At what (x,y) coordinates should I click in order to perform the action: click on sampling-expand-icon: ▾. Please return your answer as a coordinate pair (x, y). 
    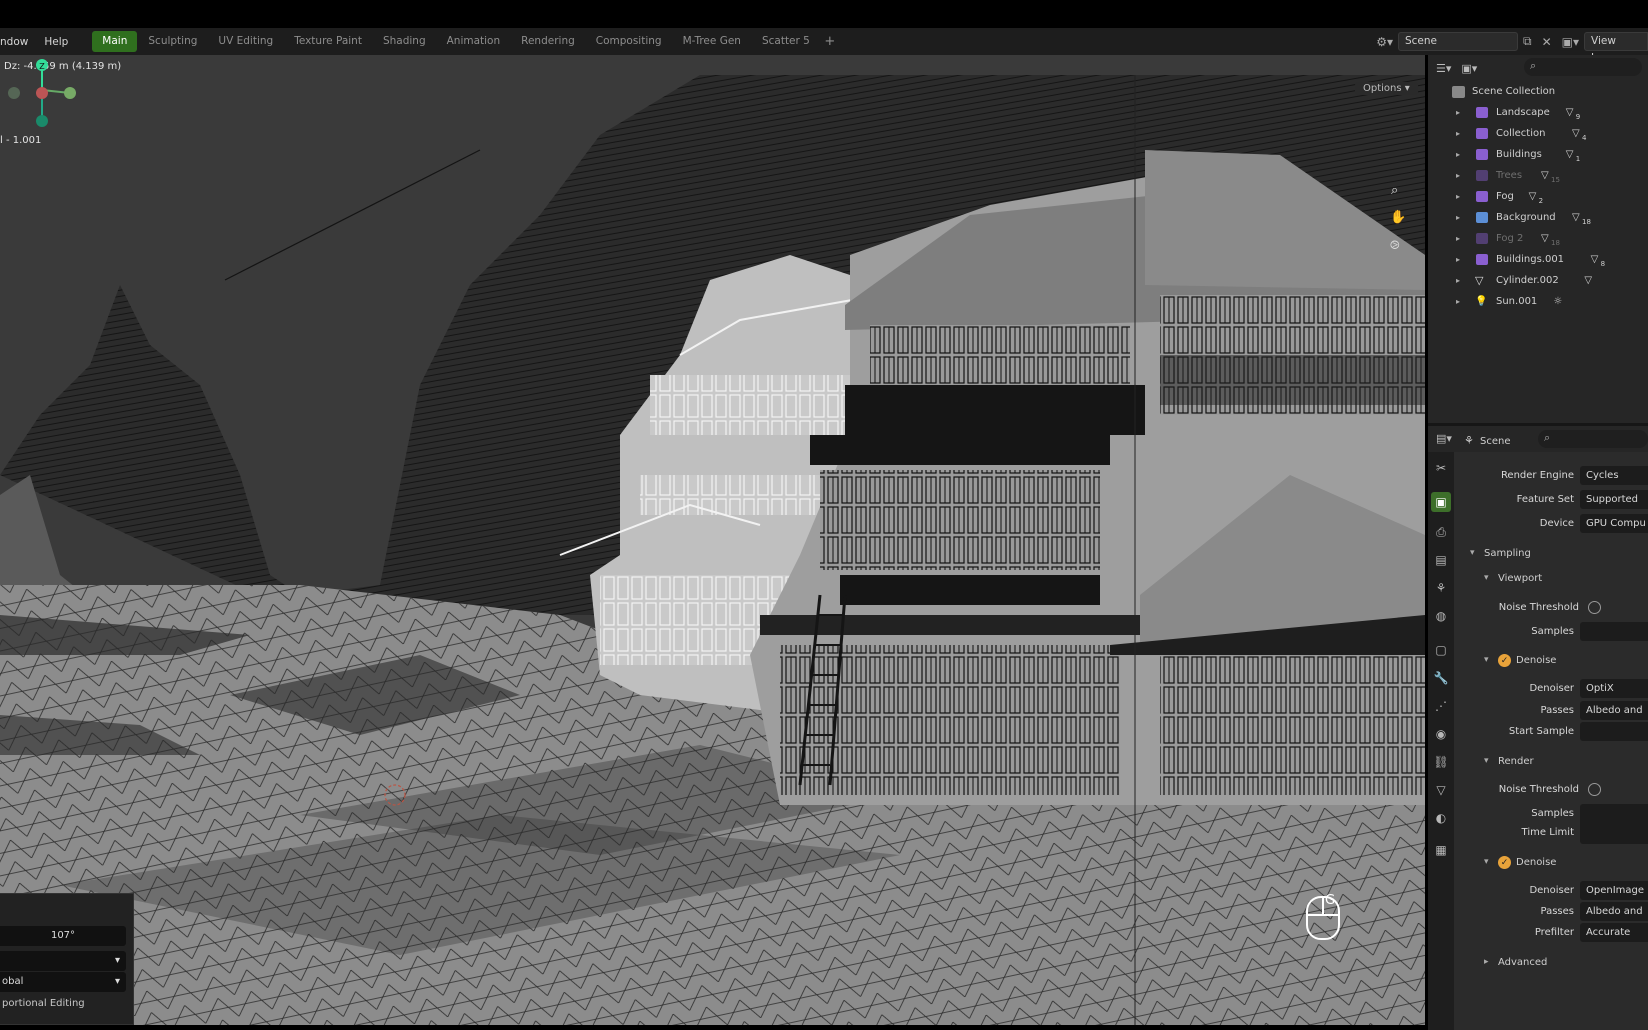
    Looking at the image, I should click on (1472, 553).